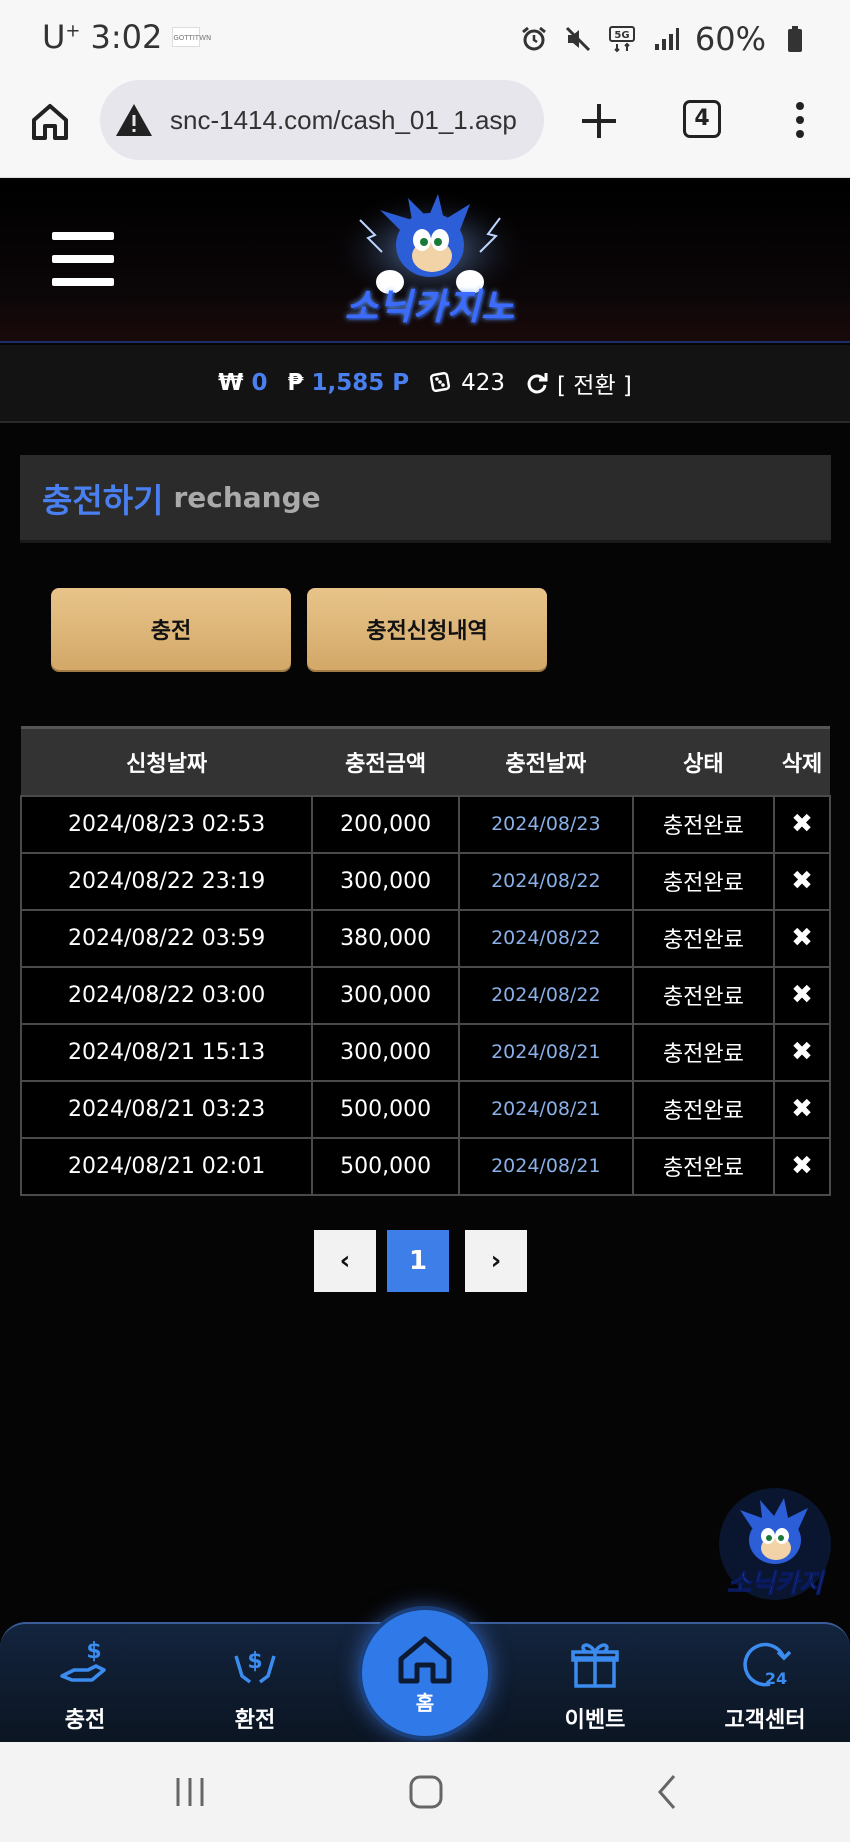 Image resolution: width=850 pixels, height=1842 pixels. I want to click on back-system-button, so click(668, 1792).